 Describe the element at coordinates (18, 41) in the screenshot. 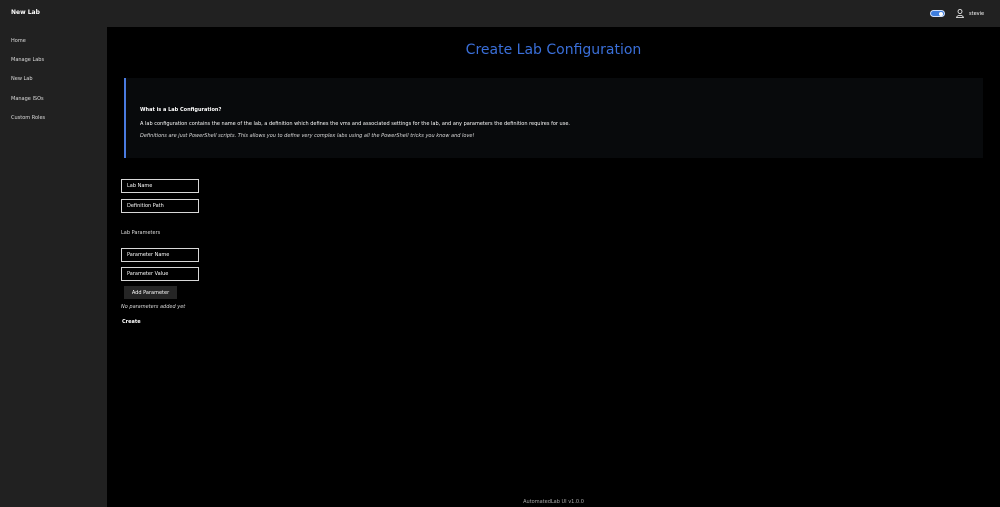

I see `sidebar-item-home: Home` at that location.